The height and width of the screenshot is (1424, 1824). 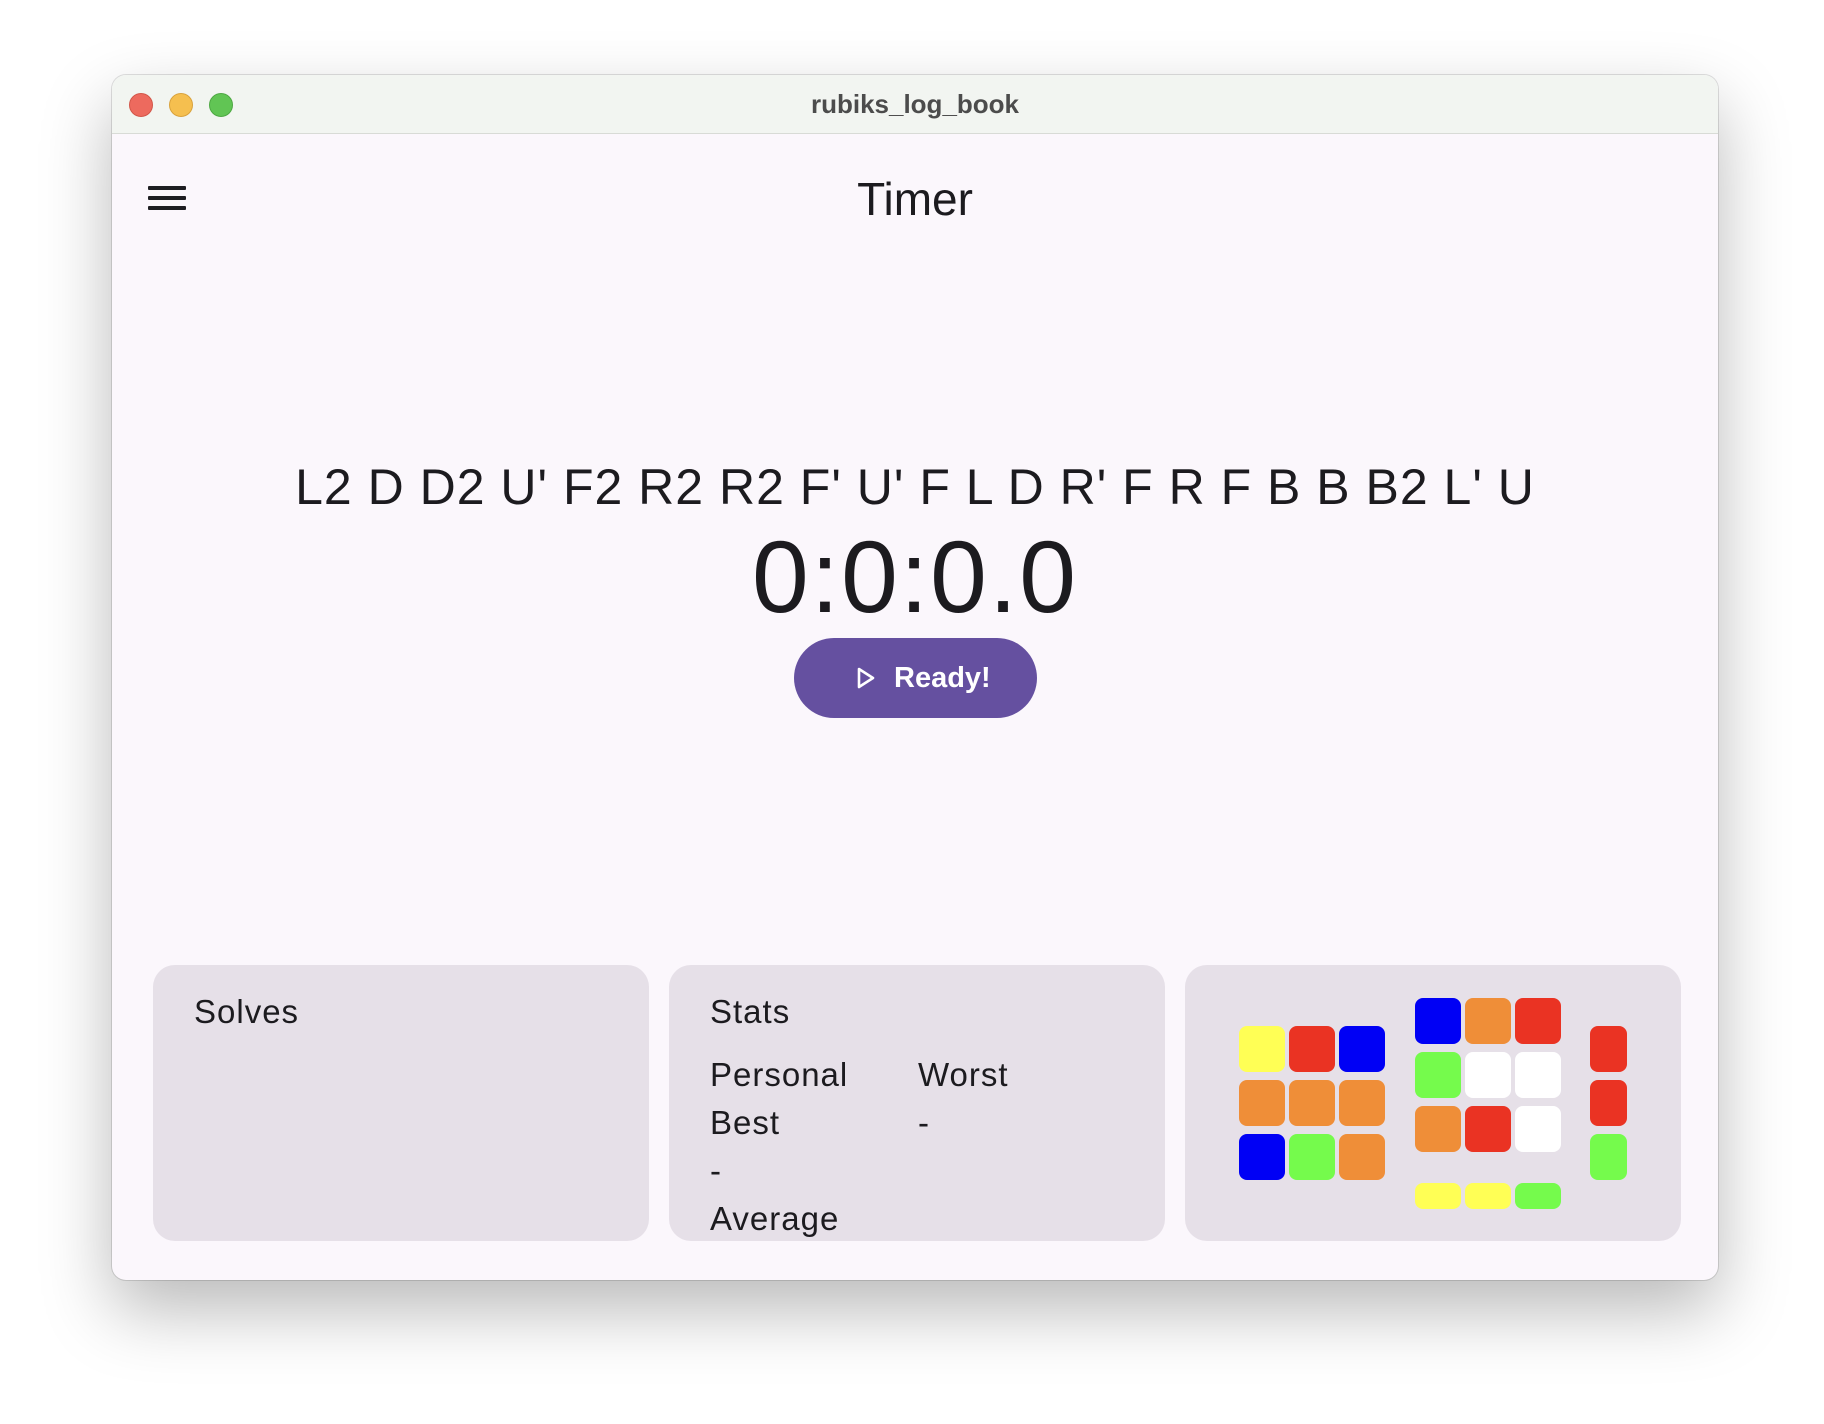 What do you see at coordinates (924, 1122) in the screenshot?
I see `worst-value: -` at bounding box center [924, 1122].